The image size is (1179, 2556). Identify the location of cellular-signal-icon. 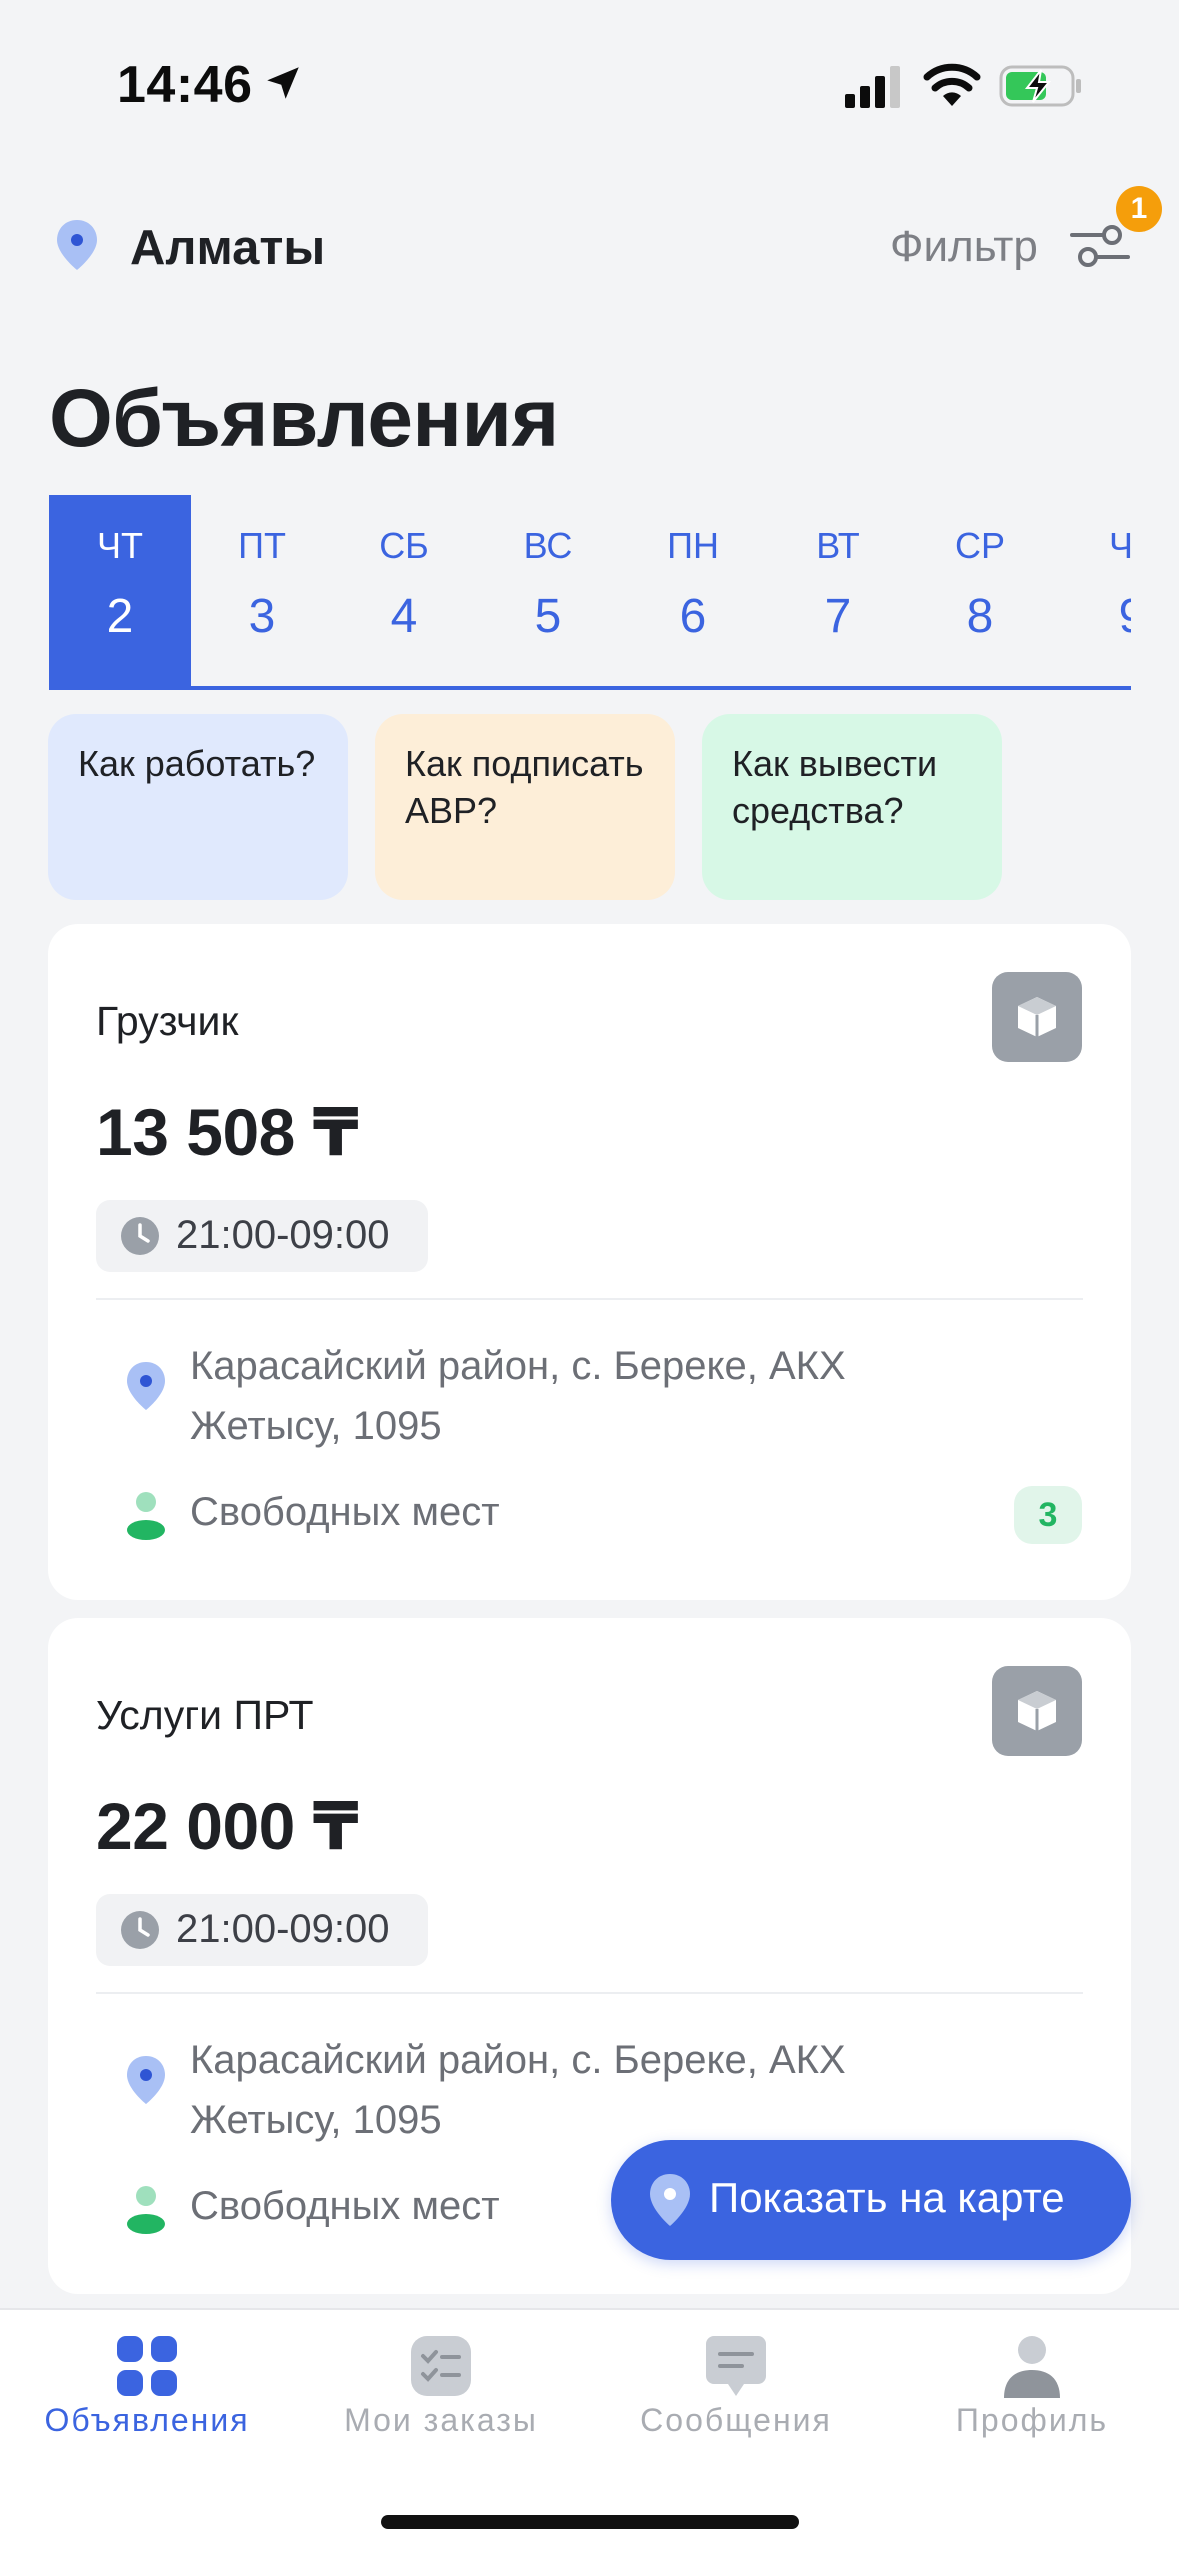
(872, 87).